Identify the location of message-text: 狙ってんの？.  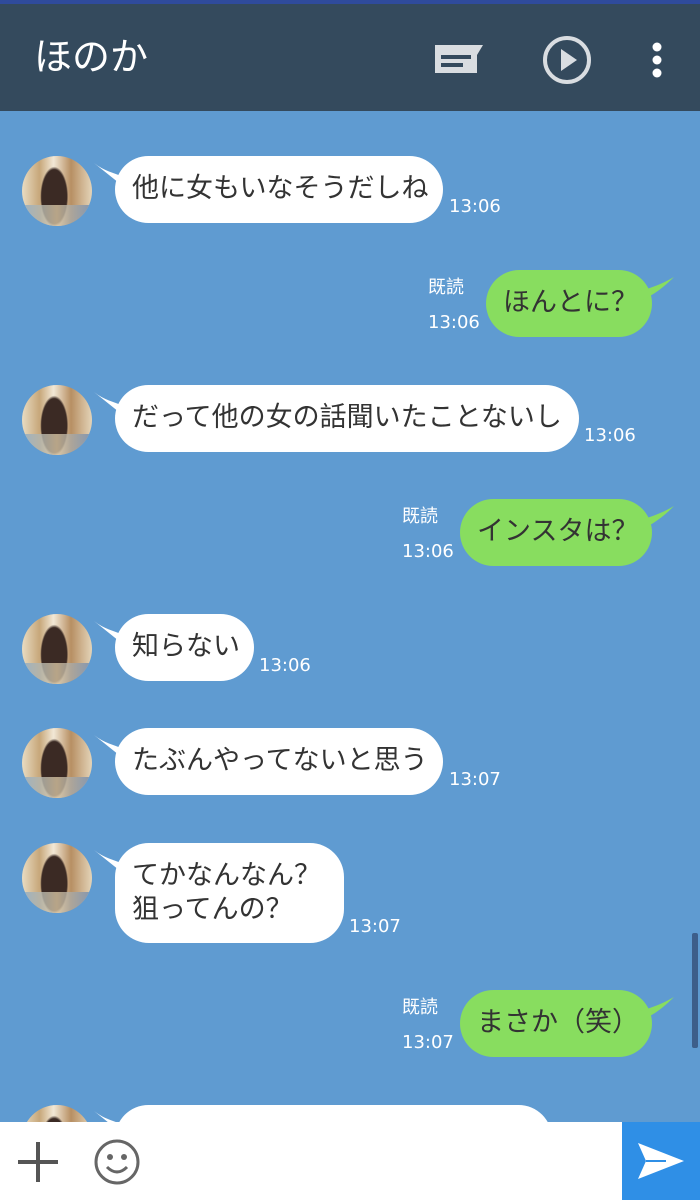
(212, 909).